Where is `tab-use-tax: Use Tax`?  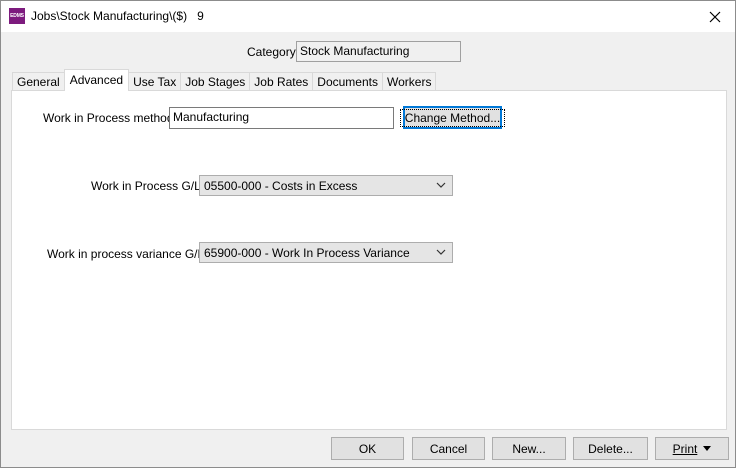 tab-use-tax: Use Tax is located at coordinates (155, 81).